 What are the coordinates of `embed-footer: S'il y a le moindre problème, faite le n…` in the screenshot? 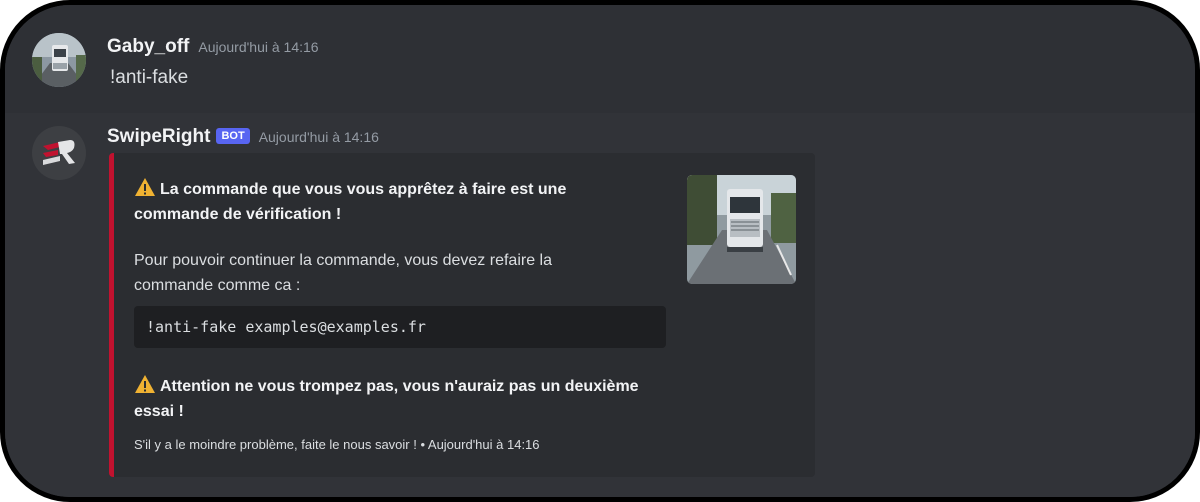 It's located at (337, 444).